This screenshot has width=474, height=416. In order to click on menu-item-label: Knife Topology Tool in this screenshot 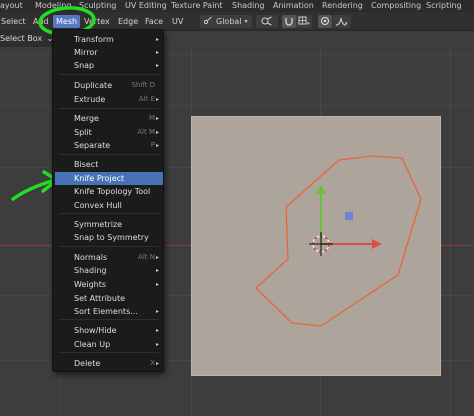, I will do `click(112, 191)`.